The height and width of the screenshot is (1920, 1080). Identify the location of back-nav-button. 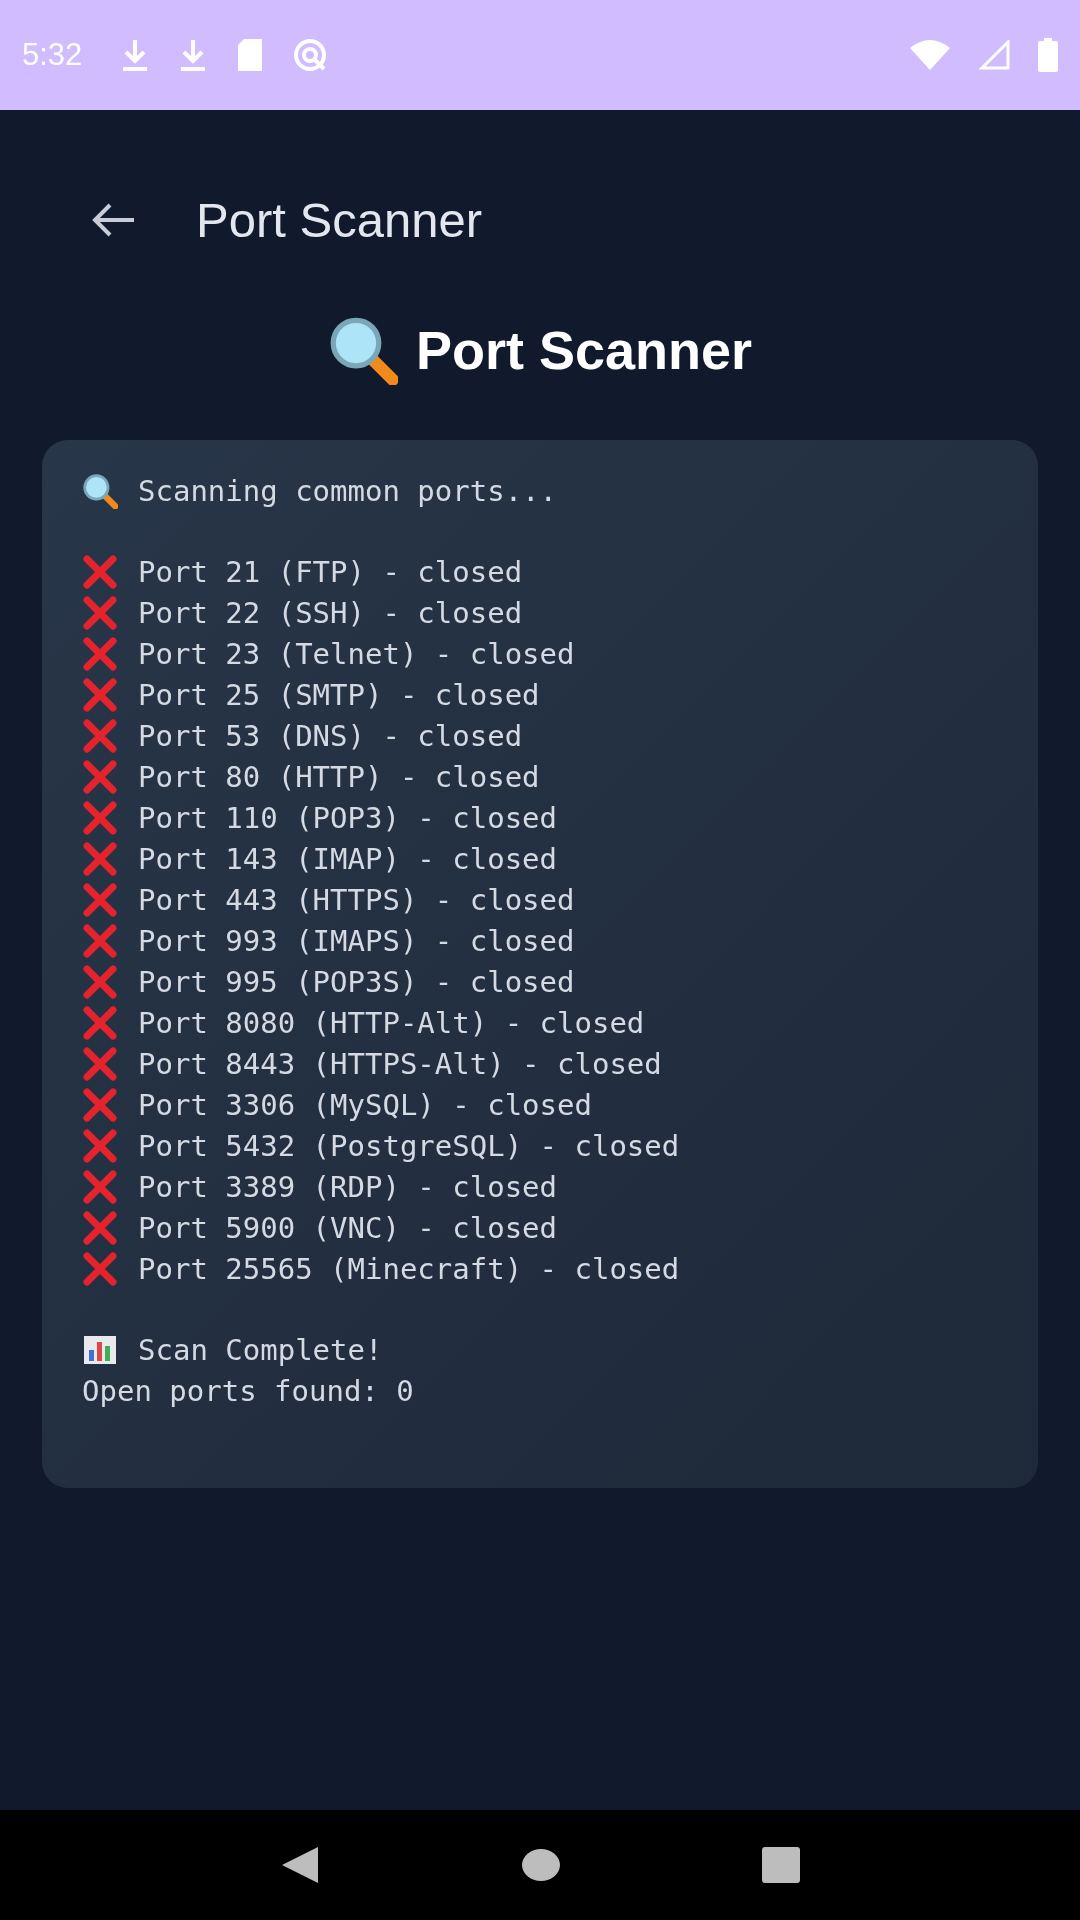
(300, 1865).